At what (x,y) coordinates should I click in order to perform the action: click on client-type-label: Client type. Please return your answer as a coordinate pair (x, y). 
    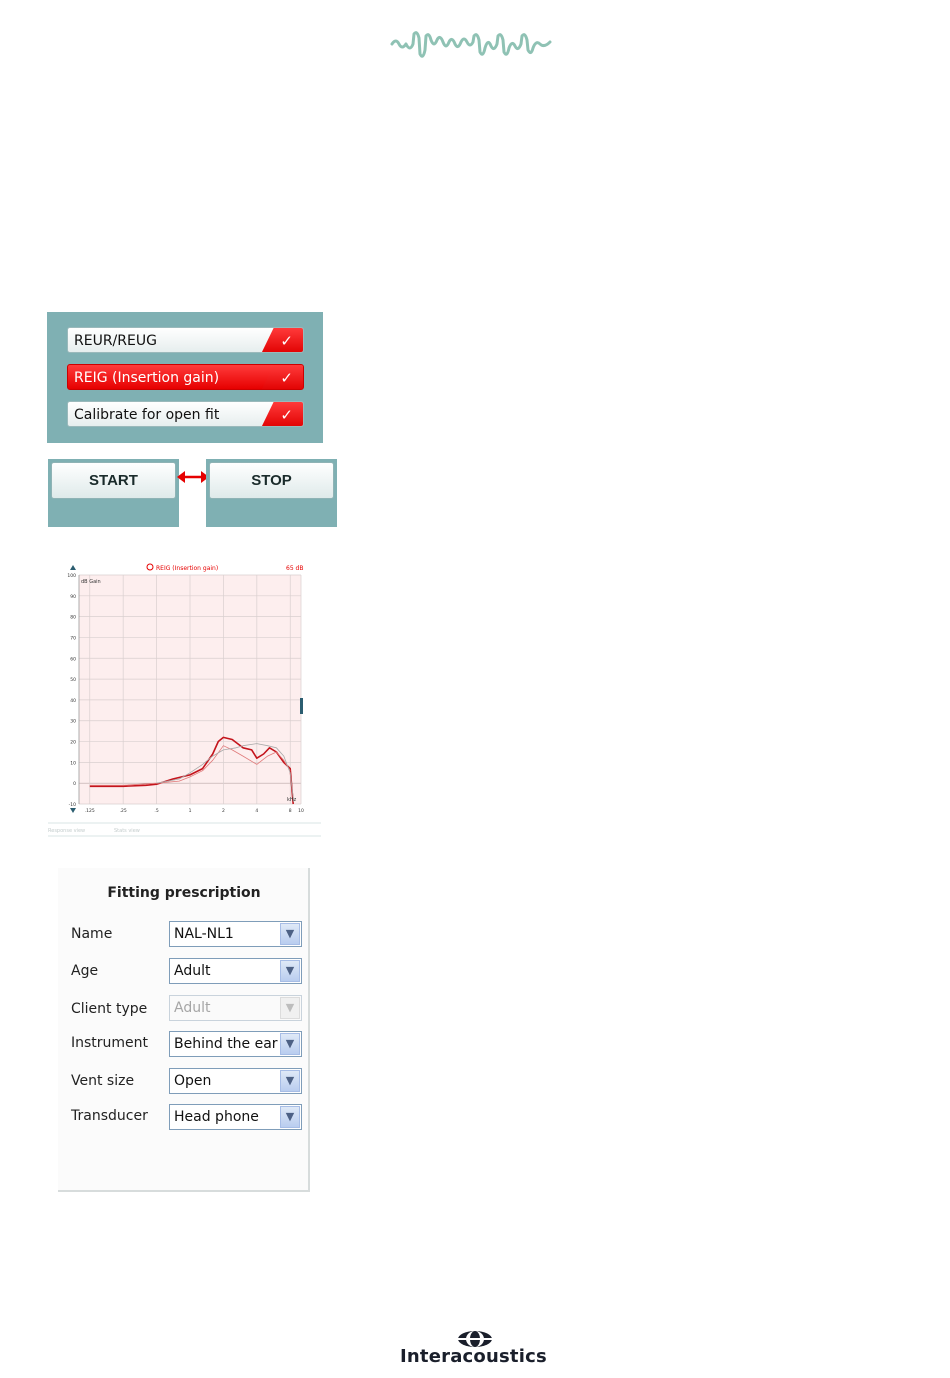
    Looking at the image, I should click on (109, 1009).